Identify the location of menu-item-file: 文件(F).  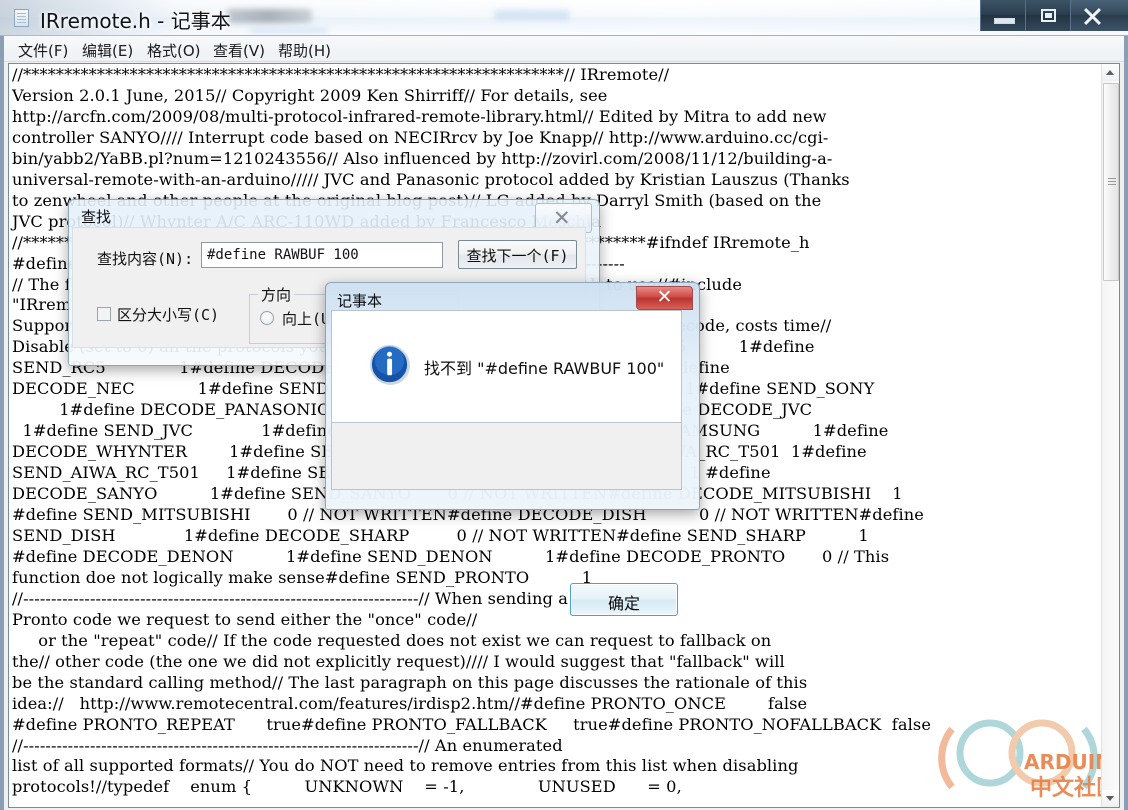
(43, 50).